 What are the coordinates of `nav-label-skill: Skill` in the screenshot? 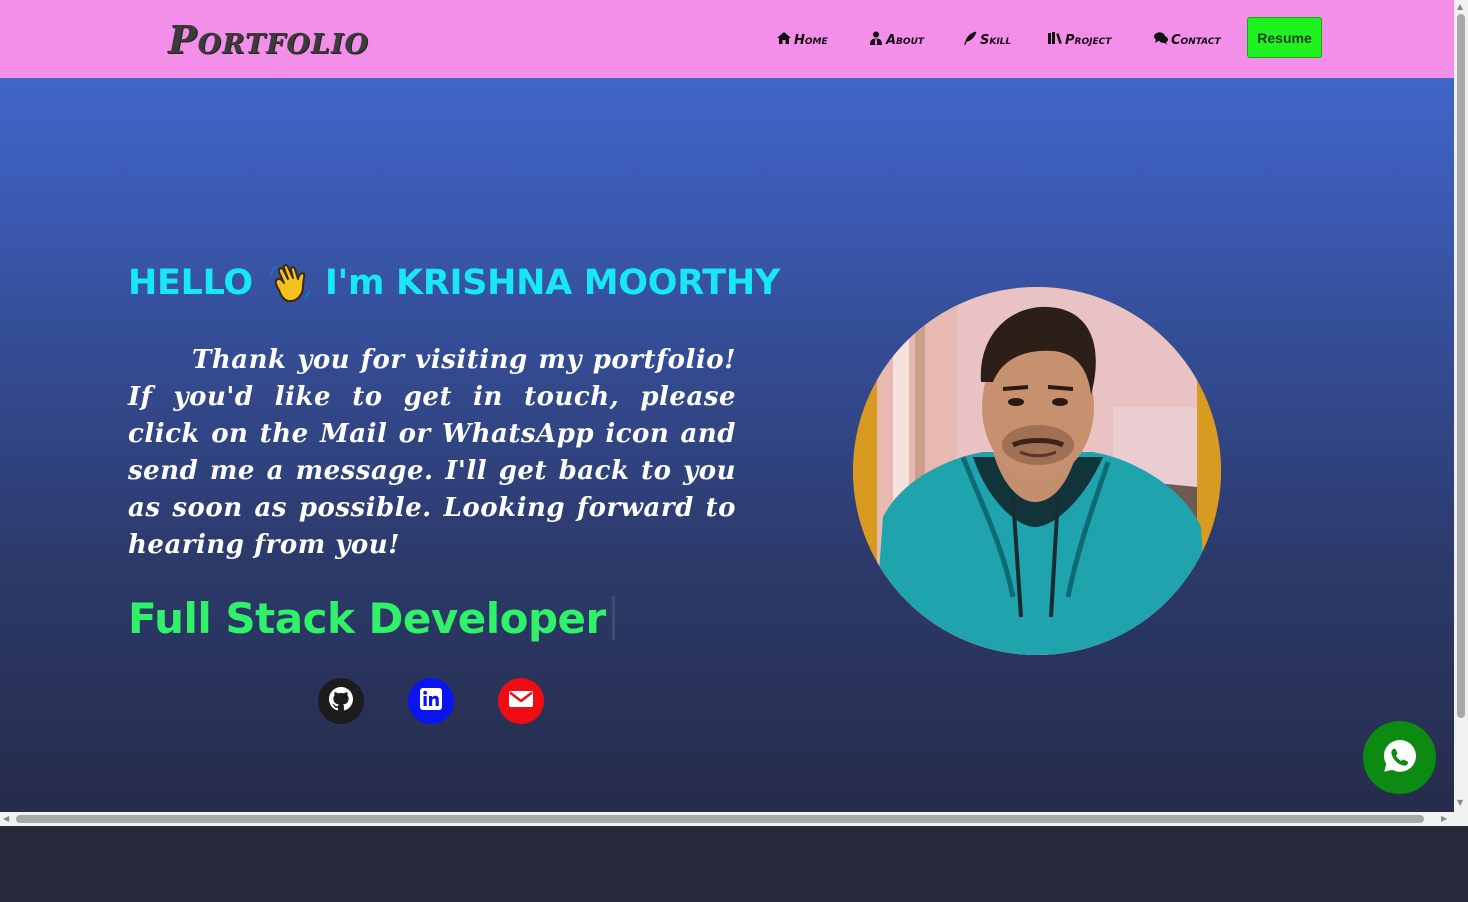 It's located at (996, 40).